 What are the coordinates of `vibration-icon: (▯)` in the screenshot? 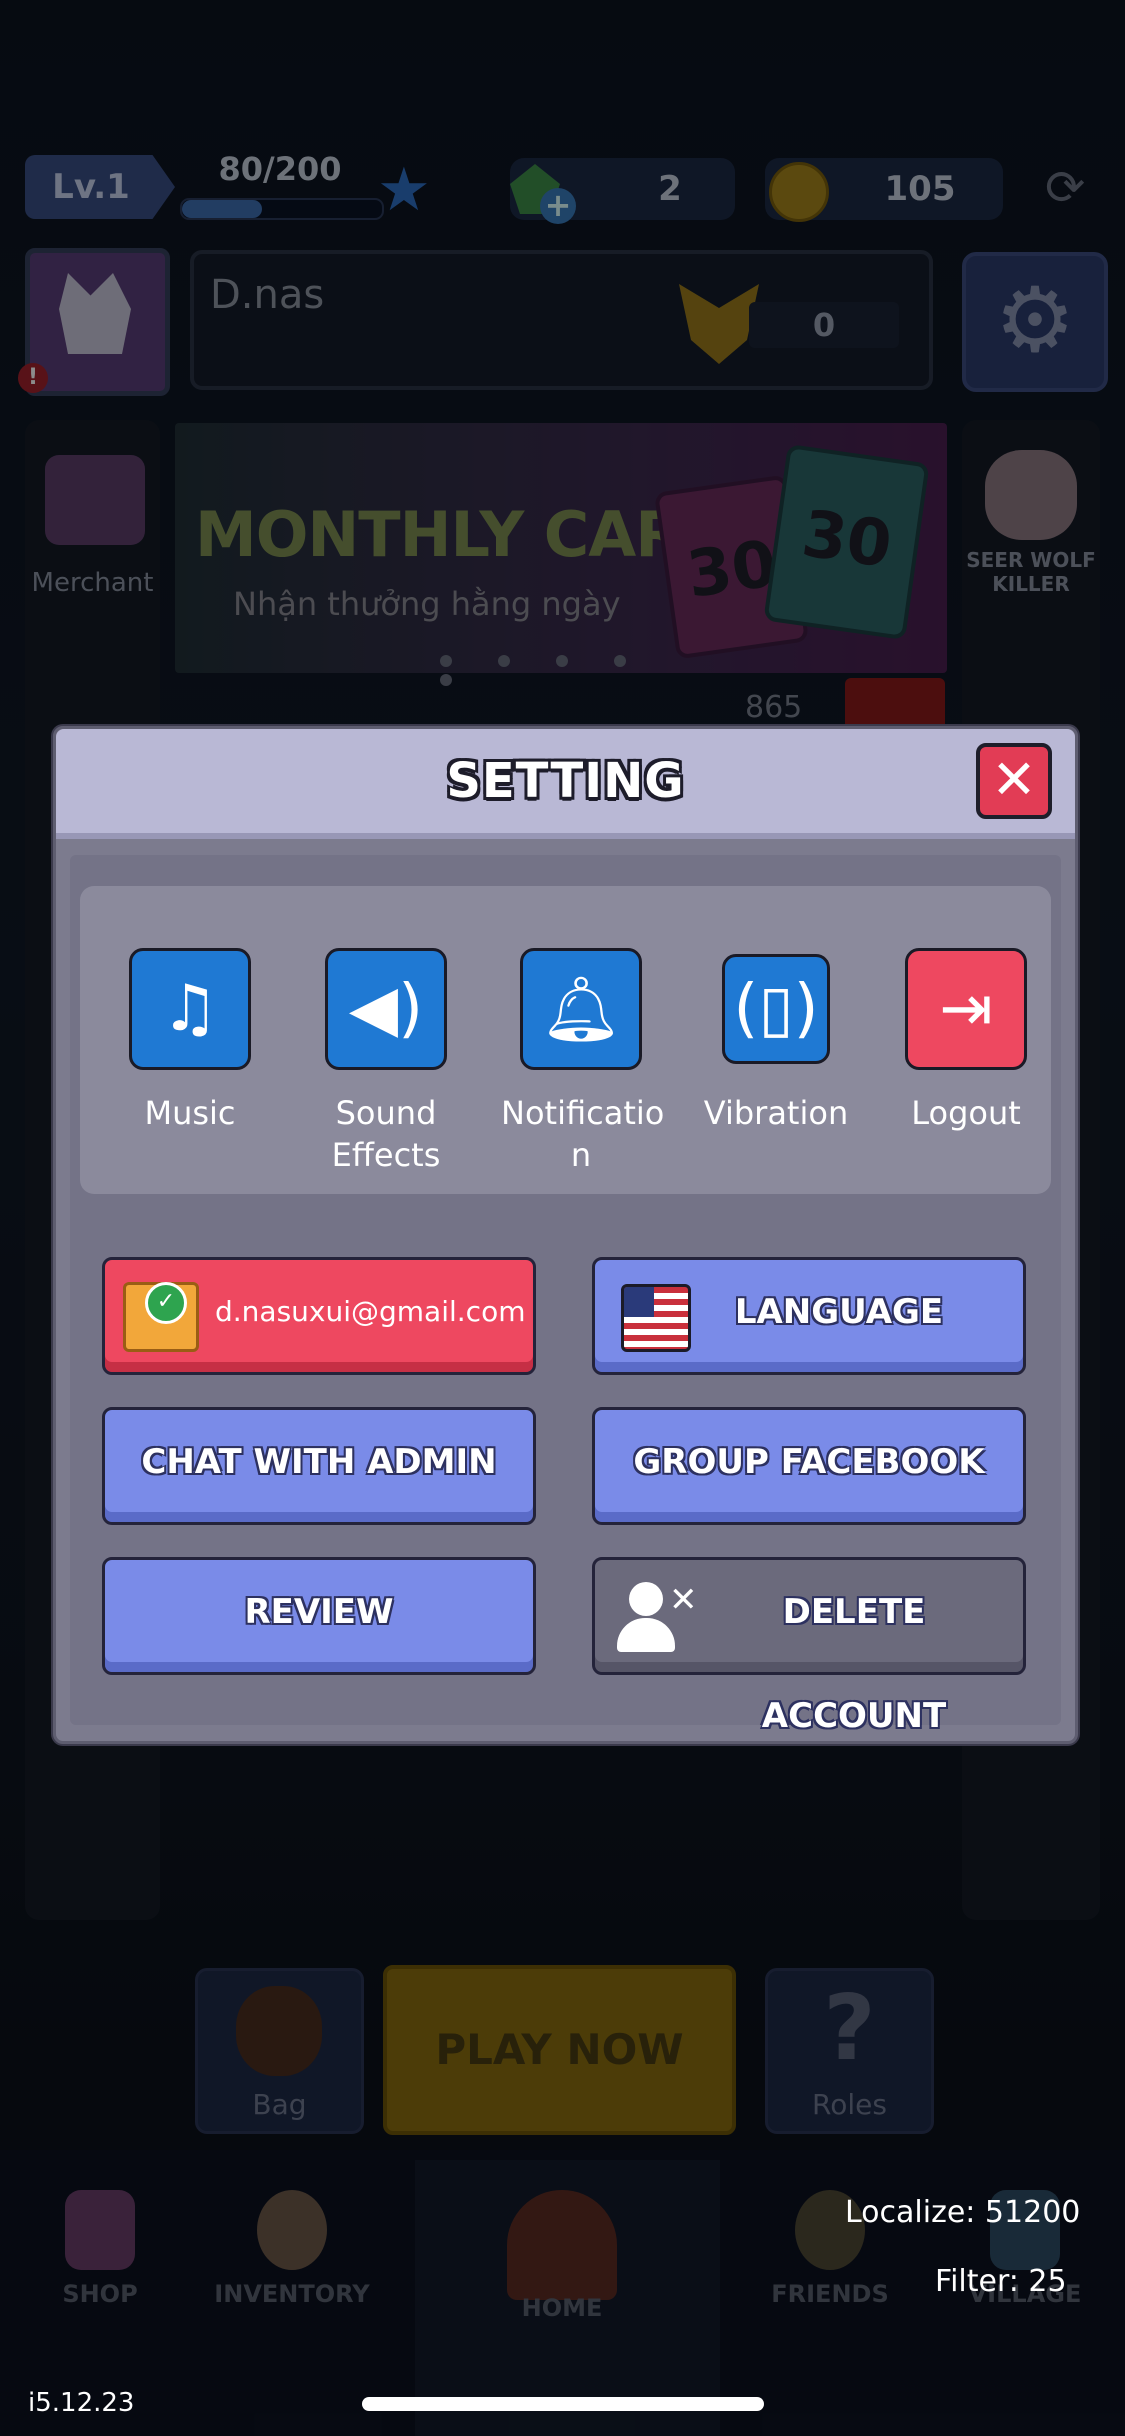 It's located at (776, 1009).